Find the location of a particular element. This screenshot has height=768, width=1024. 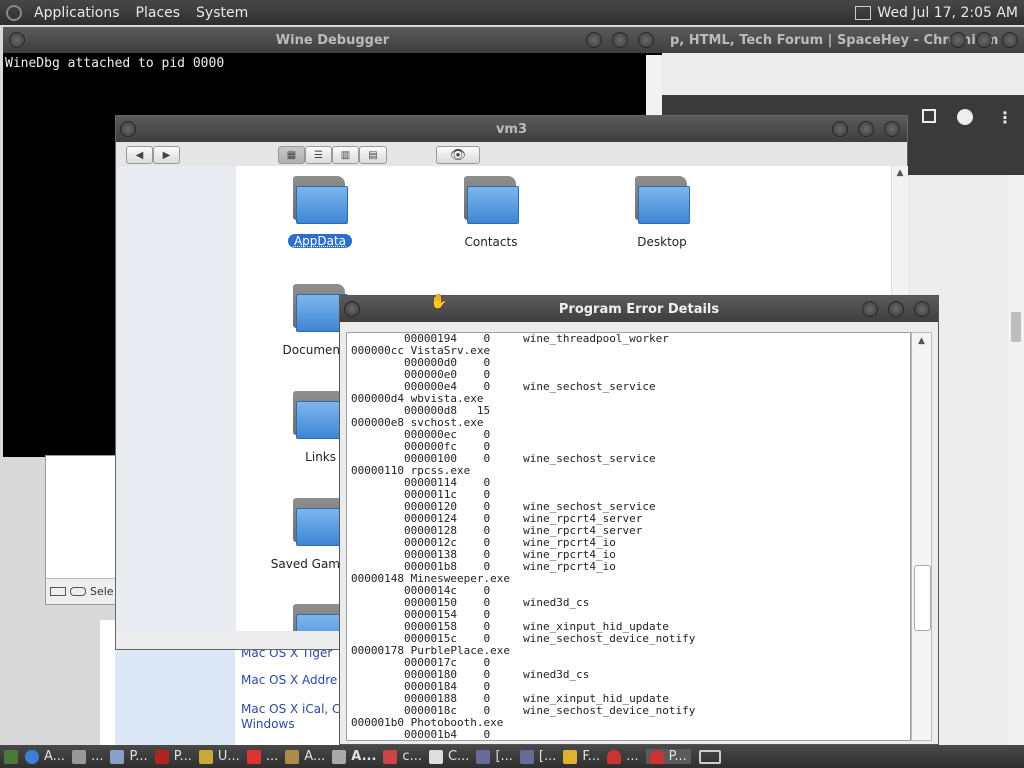

menu-applications: Applications is located at coordinates (77, 13).